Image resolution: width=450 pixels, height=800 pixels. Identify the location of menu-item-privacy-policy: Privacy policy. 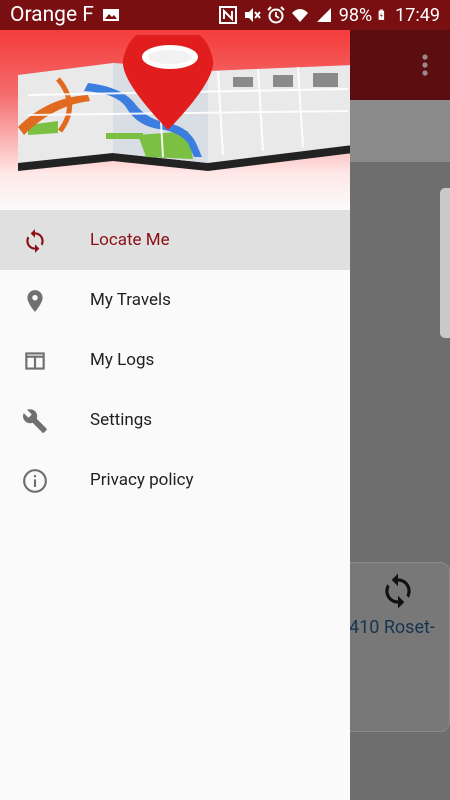
(175, 480).